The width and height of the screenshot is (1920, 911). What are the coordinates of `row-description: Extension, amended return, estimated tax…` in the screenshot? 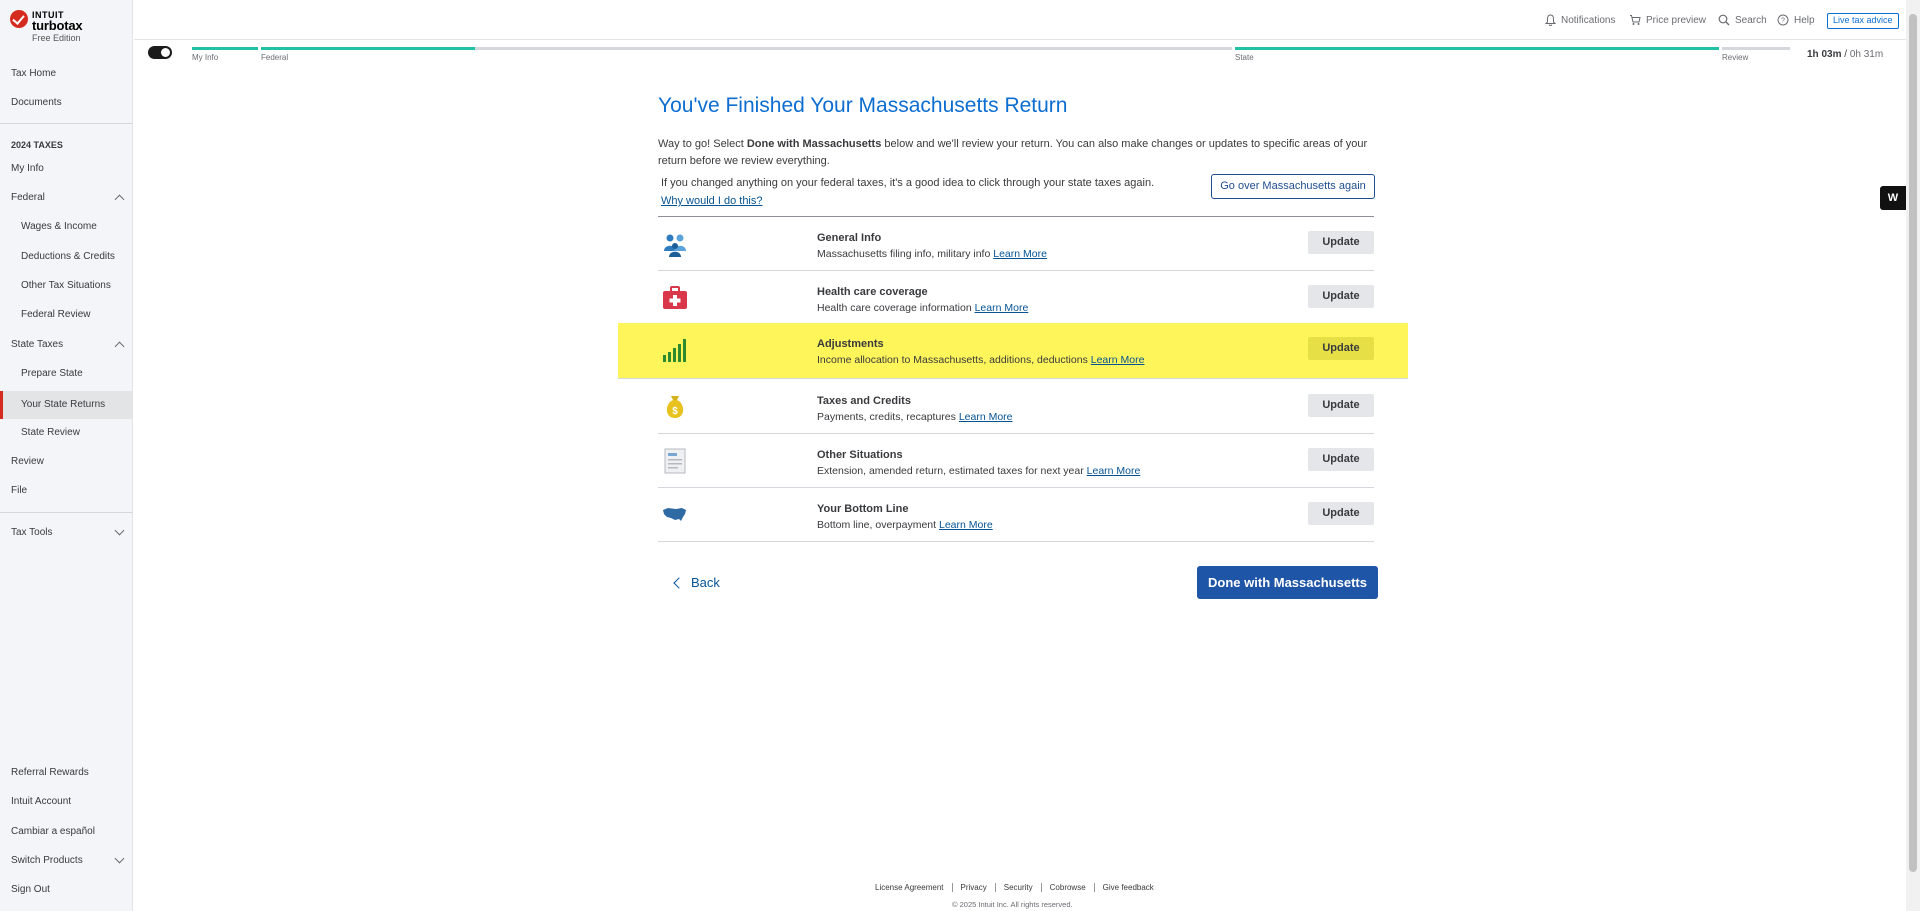 It's located at (978, 471).